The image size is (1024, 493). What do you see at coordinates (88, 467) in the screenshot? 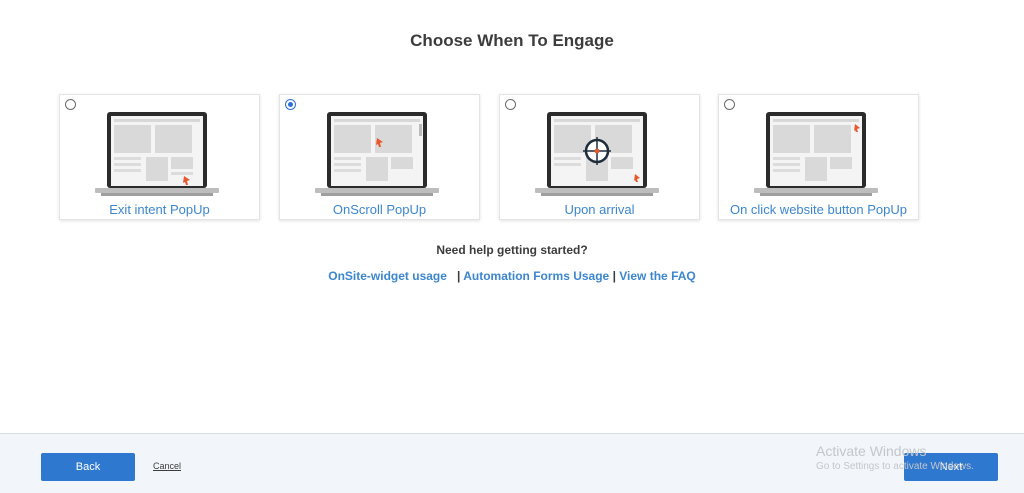
I see `back-button: Back` at bounding box center [88, 467].